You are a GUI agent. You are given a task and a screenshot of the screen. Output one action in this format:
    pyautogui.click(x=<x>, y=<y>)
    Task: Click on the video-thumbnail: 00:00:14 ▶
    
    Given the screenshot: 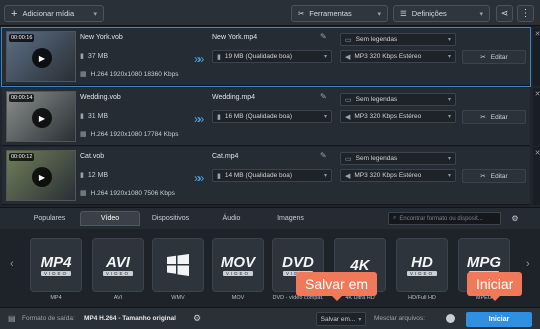 What is the action you would take?
    pyautogui.click(x=41, y=116)
    